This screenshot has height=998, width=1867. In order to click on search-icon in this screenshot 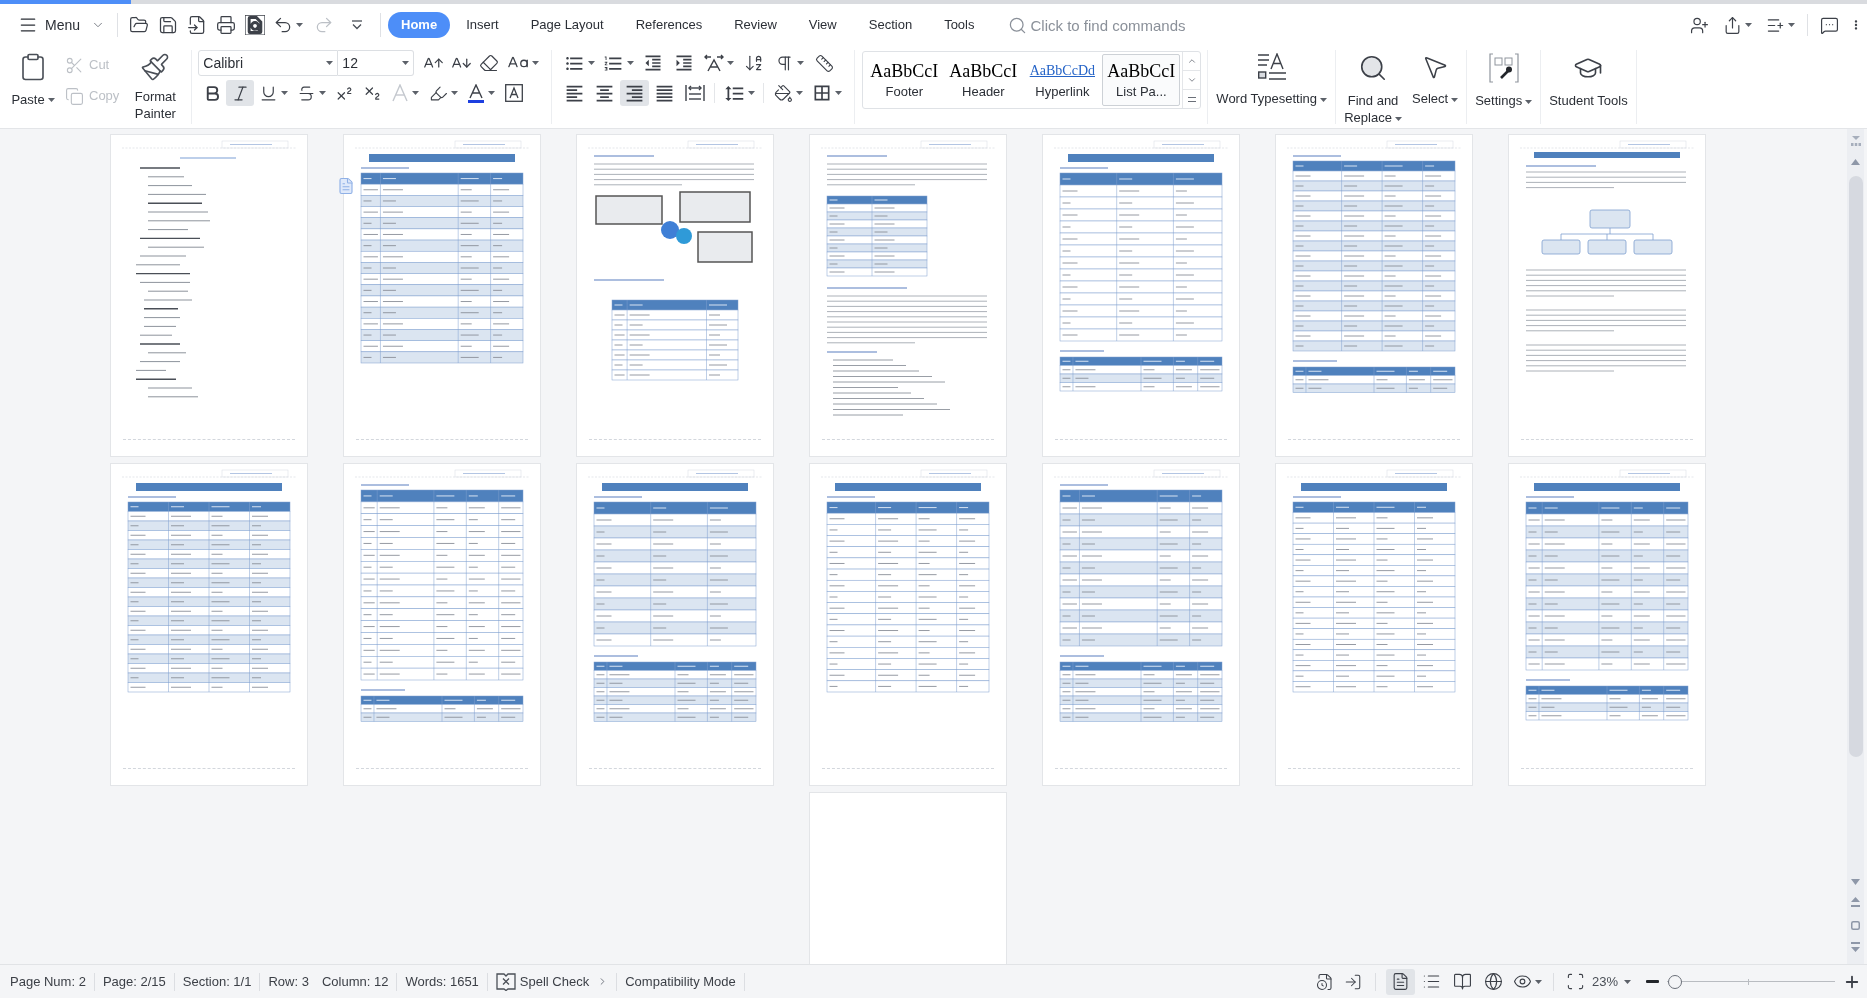, I will do `click(1018, 25)`.